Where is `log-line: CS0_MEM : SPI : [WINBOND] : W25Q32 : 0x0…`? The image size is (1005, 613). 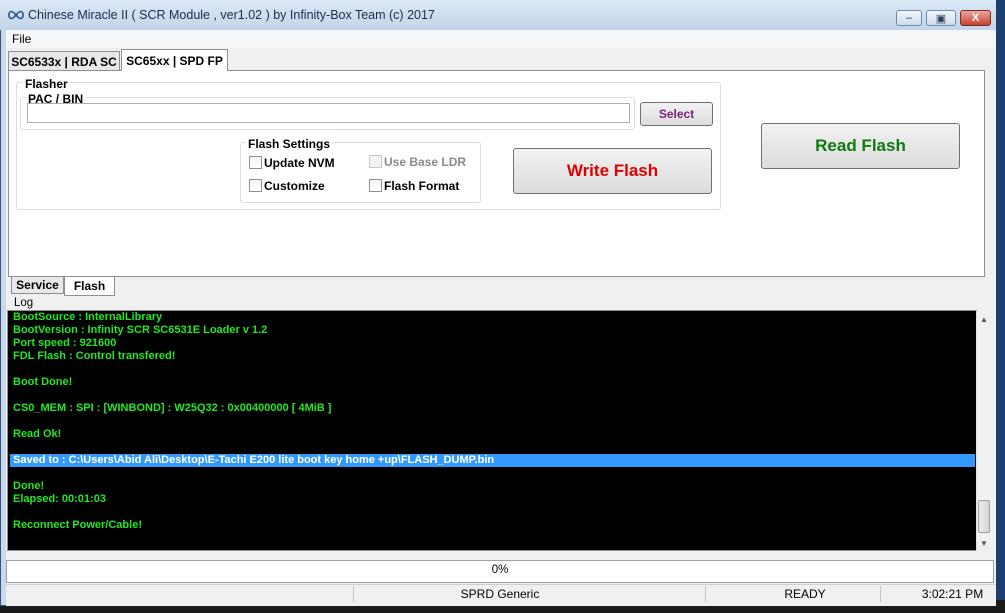 log-line: CS0_MEM : SPI : [WINBOND] : W25Q32 : 0x0… is located at coordinates (172, 408).